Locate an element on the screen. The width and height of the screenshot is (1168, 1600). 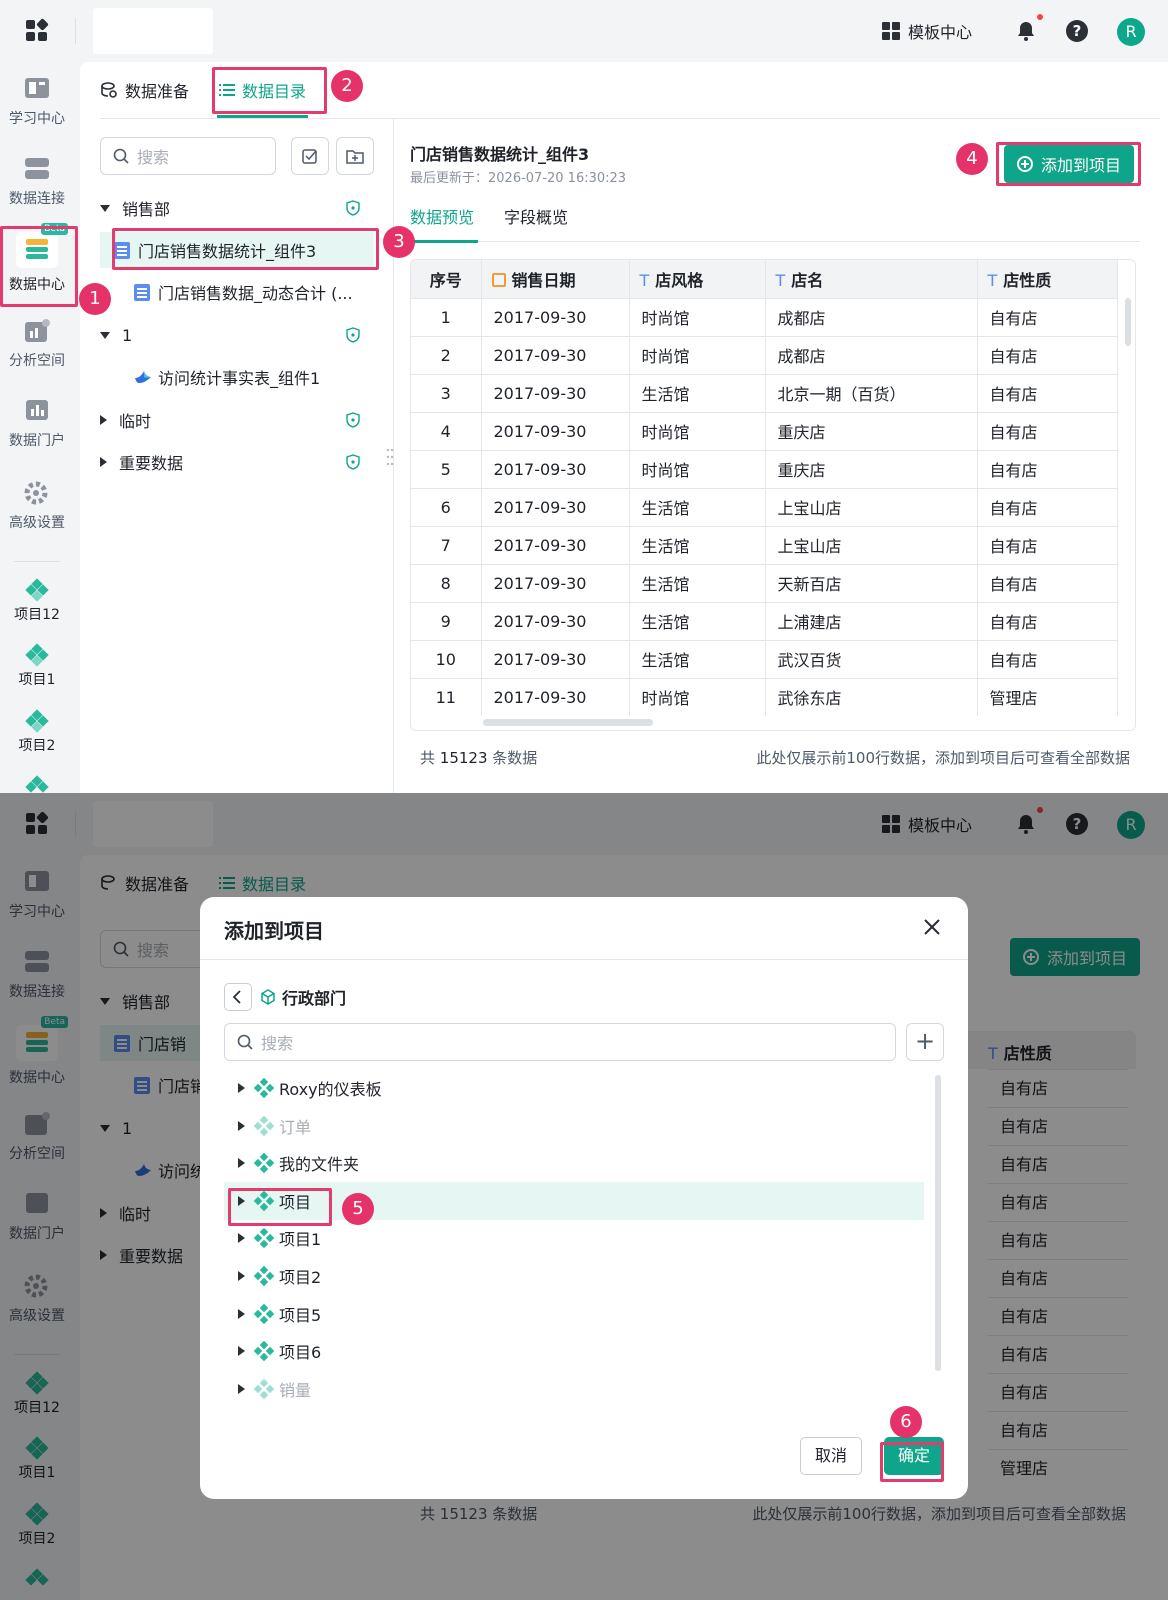
col-header: T 店名 is located at coordinates (871, 279).